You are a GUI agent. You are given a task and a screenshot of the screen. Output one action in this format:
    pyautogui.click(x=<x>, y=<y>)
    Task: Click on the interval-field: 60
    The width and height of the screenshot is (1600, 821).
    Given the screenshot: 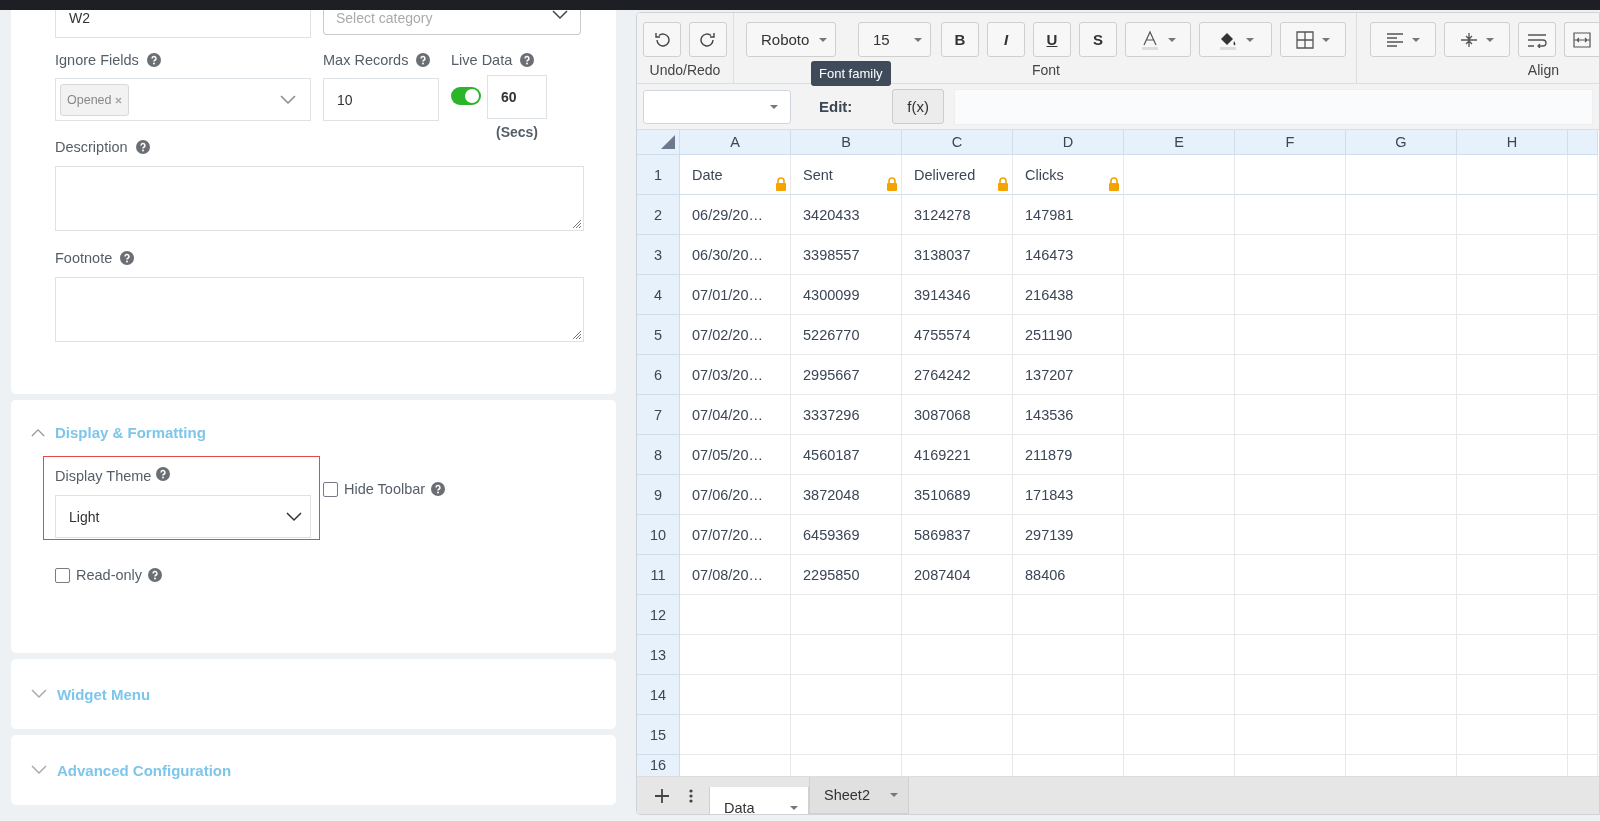 What is the action you would take?
    pyautogui.click(x=517, y=97)
    